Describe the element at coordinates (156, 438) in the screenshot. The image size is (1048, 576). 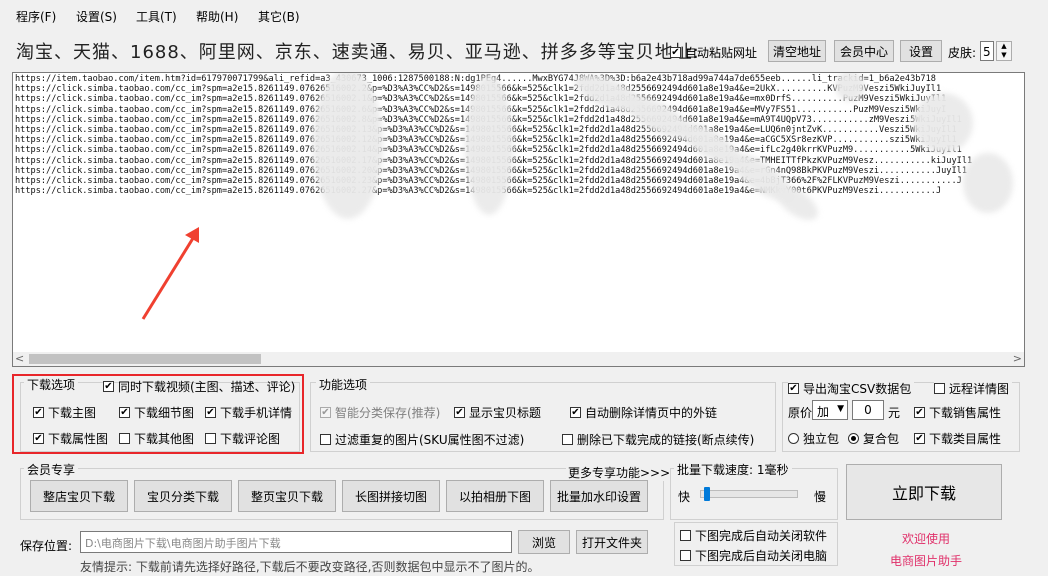
I see `download-other-image-checkbox: 下载其他图` at that location.